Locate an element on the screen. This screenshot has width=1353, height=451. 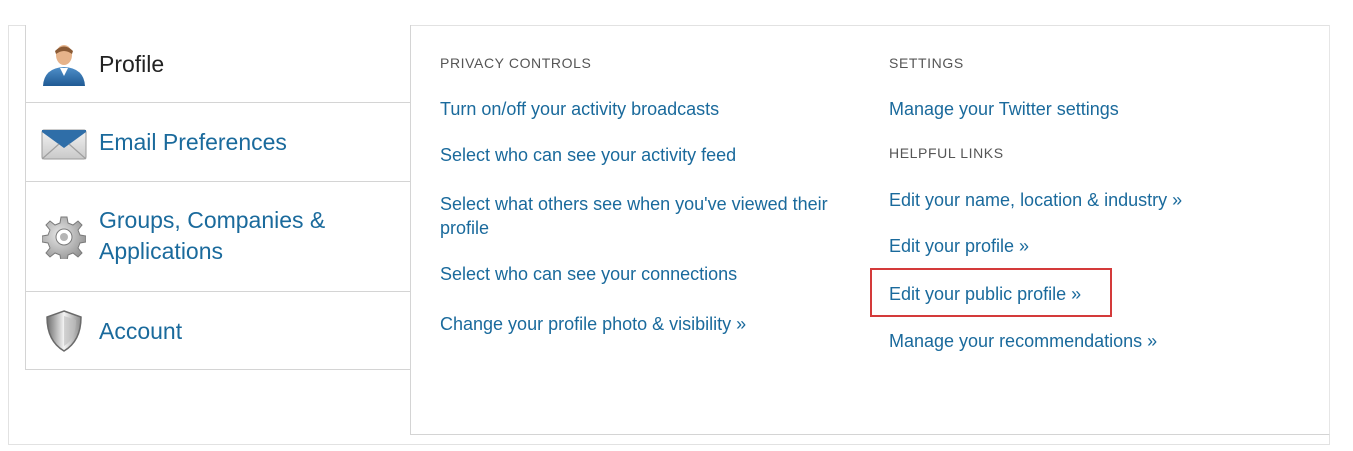
privacy-controls-heading: PRIVACY CONTROLS is located at coordinates (516, 63).